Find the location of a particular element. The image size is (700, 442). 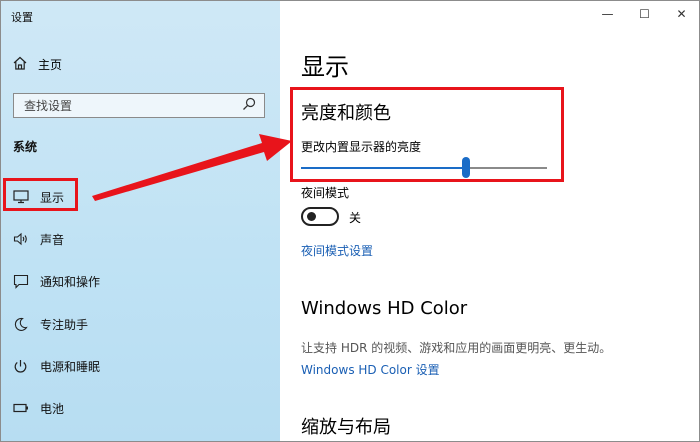

sidebar-item-label: 专注助手 is located at coordinates (64, 324).